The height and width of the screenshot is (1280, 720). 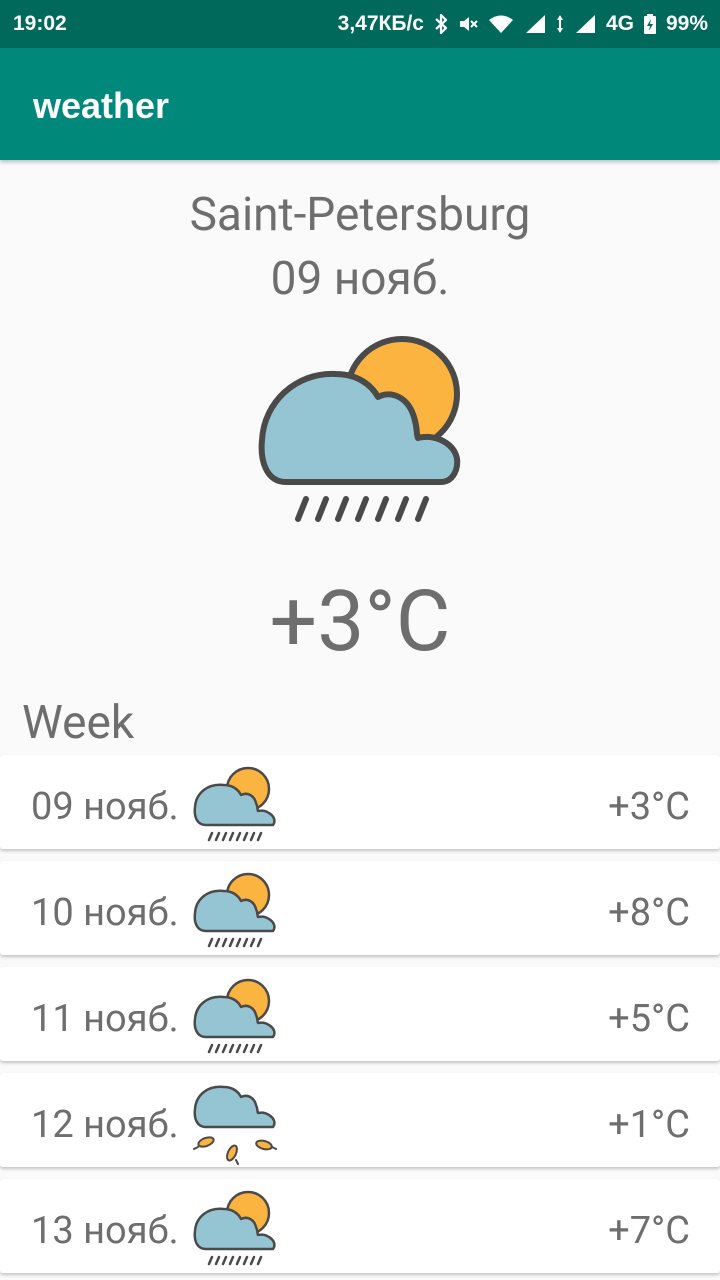 What do you see at coordinates (105, 1231) in the screenshot?
I see `forecast-date: 13 нояб.` at bounding box center [105, 1231].